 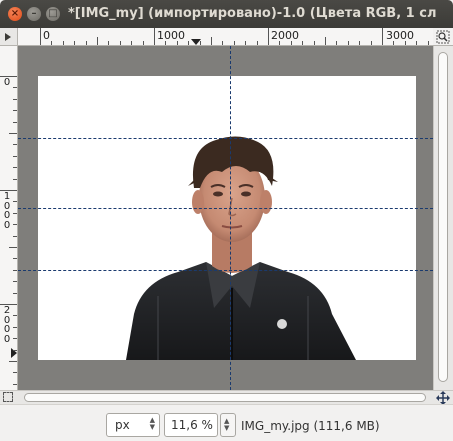 What do you see at coordinates (133, 425) in the screenshot?
I see `unit-selector: px ▲ ▼` at bounding box center [133, 425].